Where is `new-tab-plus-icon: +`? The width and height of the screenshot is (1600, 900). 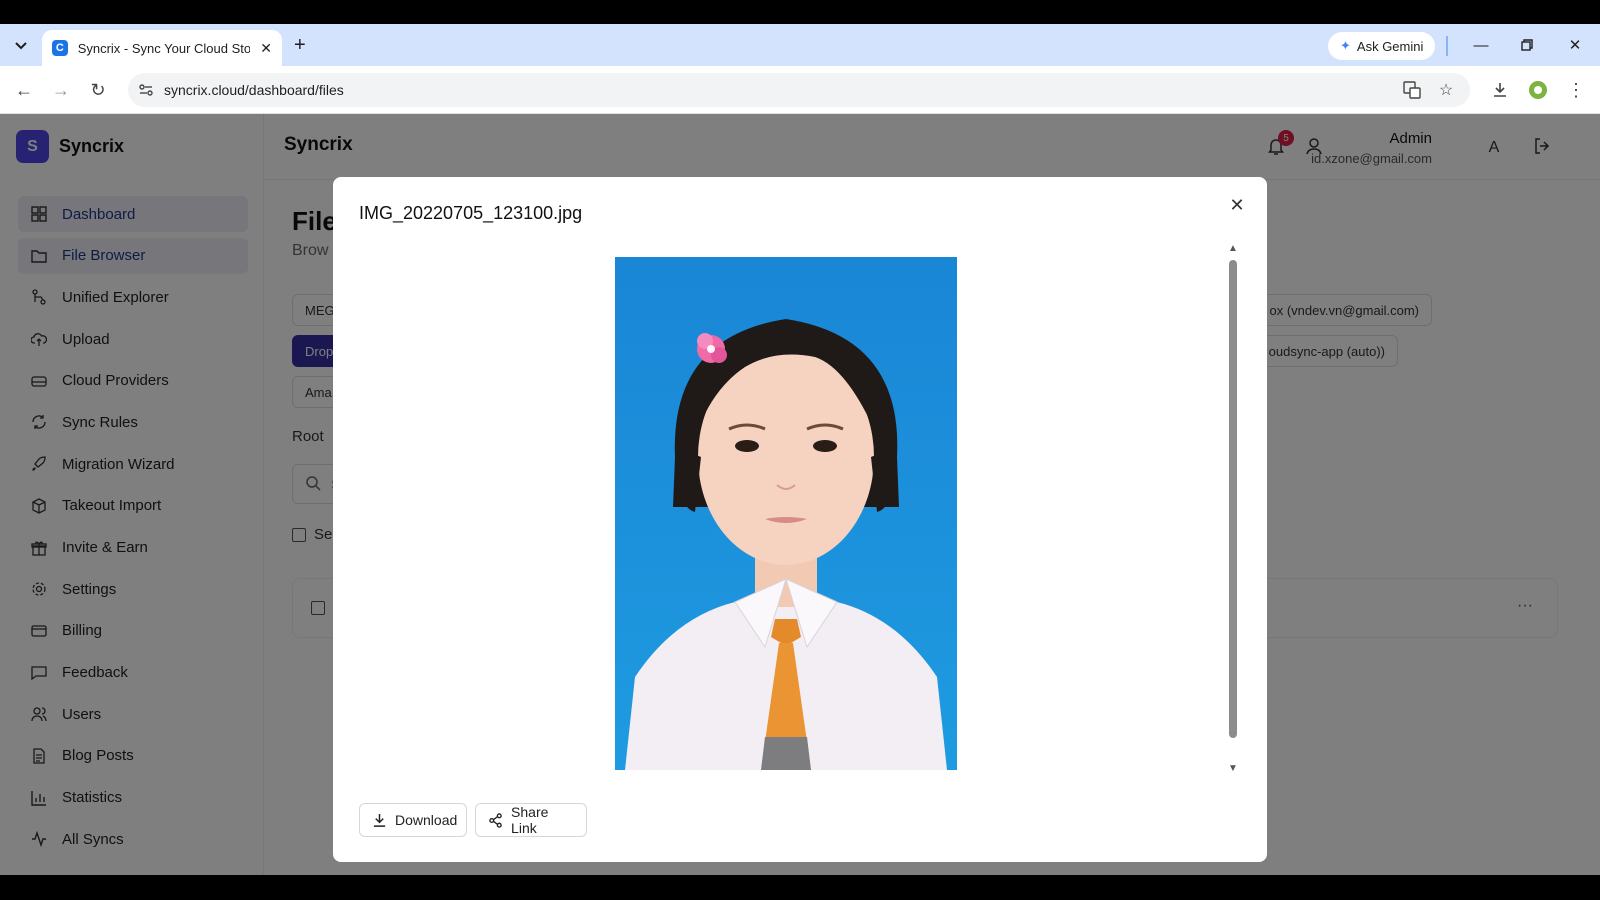
new-tab-plus-icon: + is located at coordinates (300, 45).